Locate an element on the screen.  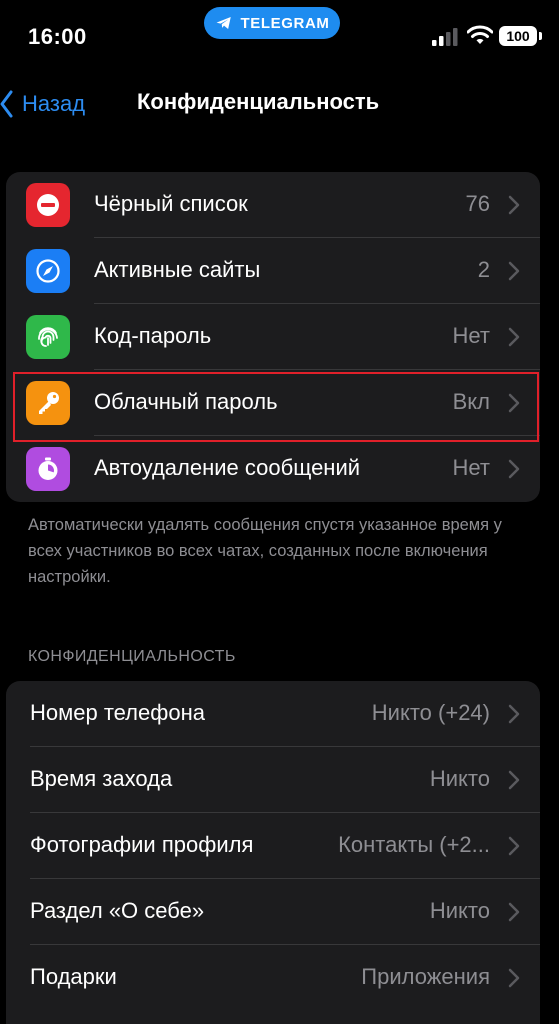
app-pill-label: TELEGRAM is located at coordinates (285, 23).